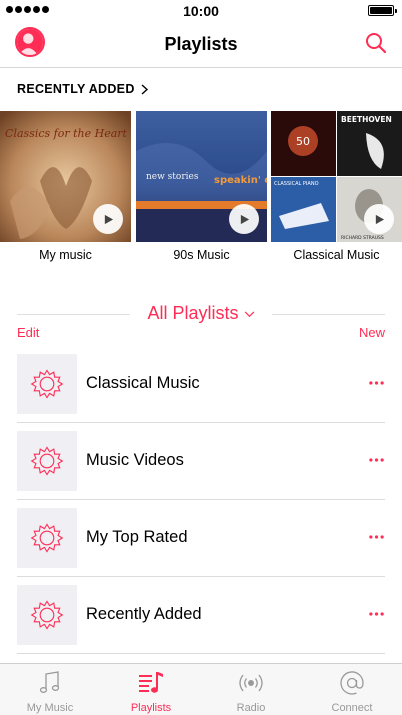 The image size is (402, 715). What do you see at coordinates (193, 313) in the screenshot?
I see `all-playlists-title: All Playlists` at bounding box center [193, 313].